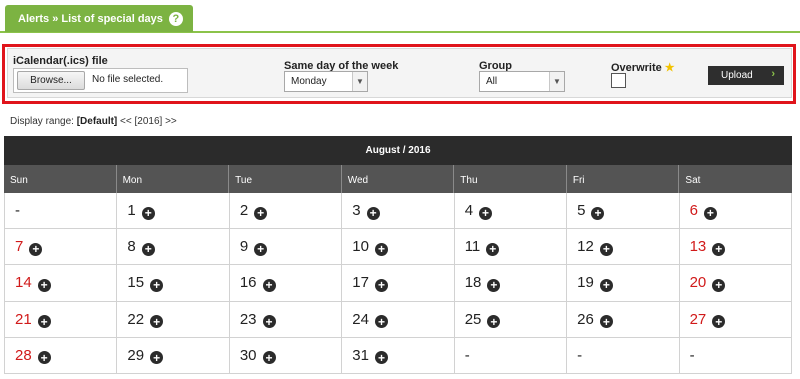 The height and width of the screenshot is (379, 800). Describe the element at coordinates (244, 247) in the screenshot. I see `day-number: 9` at that location.